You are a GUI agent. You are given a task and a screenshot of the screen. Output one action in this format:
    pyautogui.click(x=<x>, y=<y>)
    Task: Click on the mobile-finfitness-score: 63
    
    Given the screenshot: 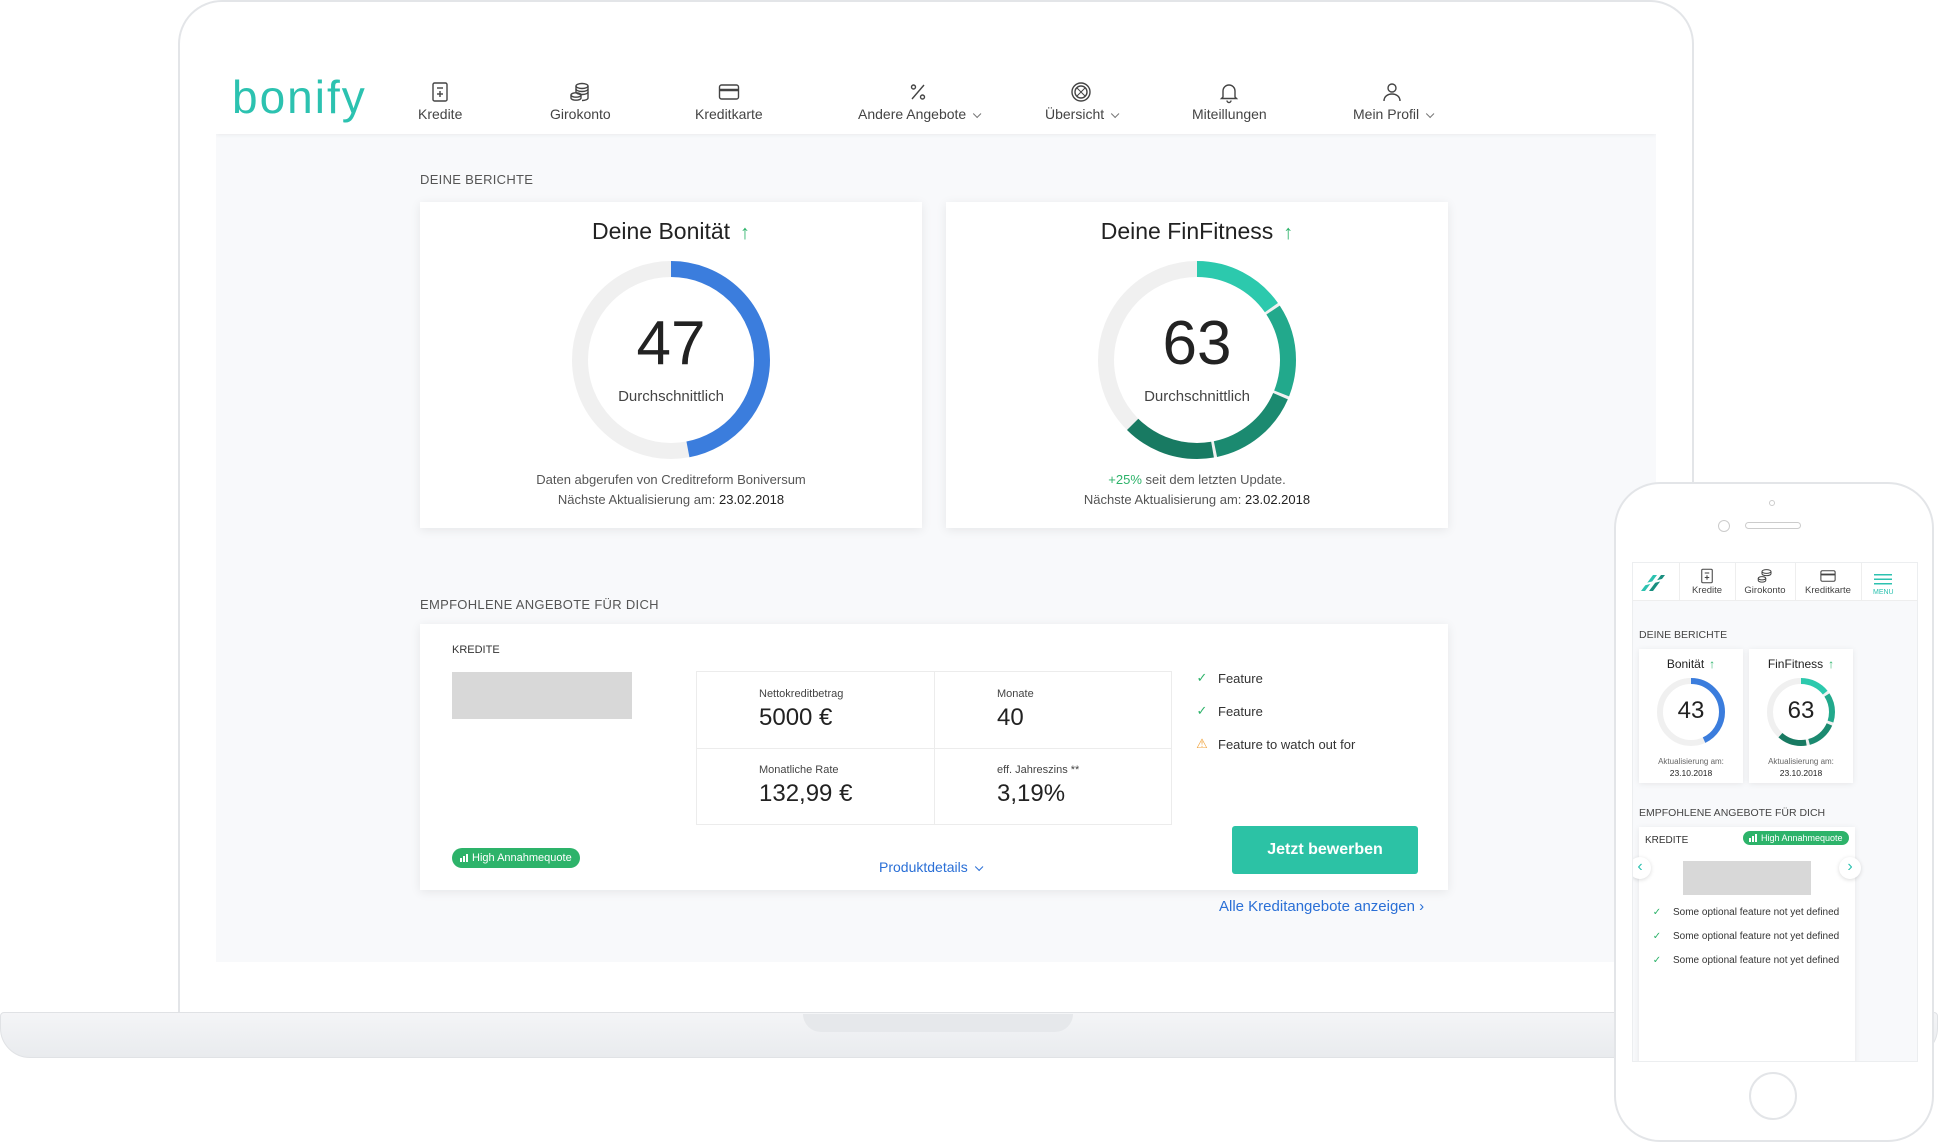 What is the action you would take?
    pyautogui.click(x=1801, y=710)
    